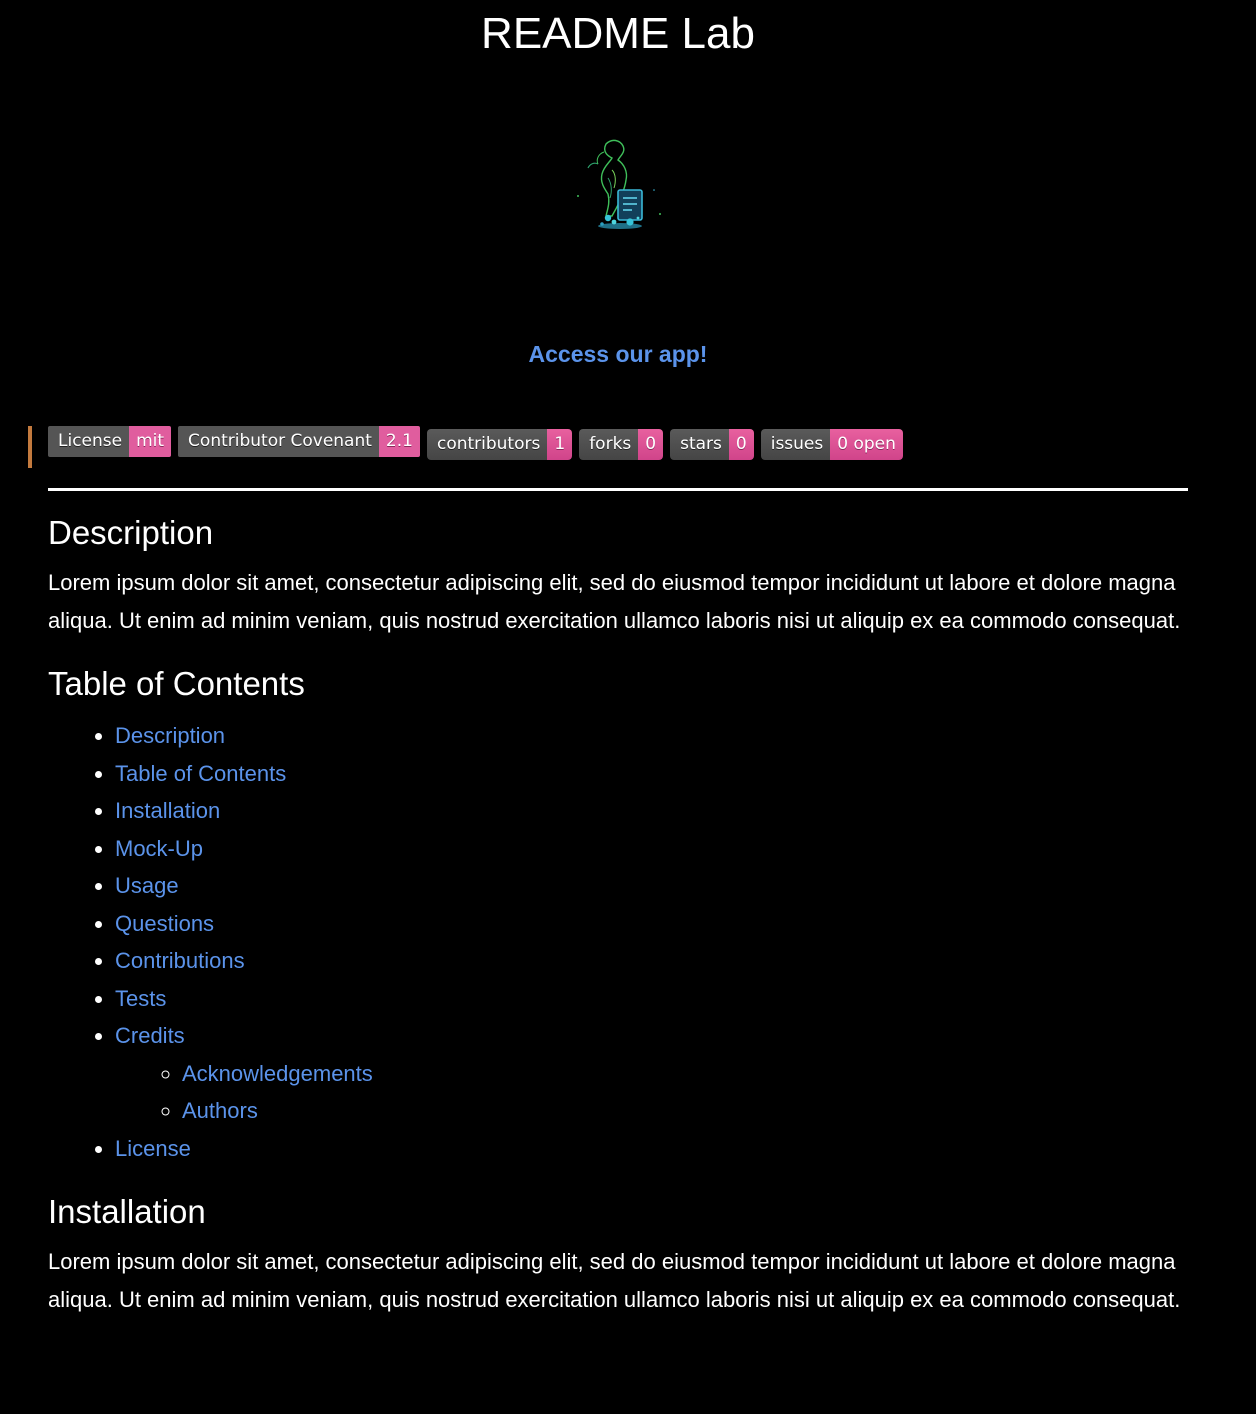 Image resolution: width=1256 pixels, height=1414 pixels. What do you see at coordinates (651, 1149) in the screenshot?
I see `toc-item-license: License` at bounding box center [651, 1149].